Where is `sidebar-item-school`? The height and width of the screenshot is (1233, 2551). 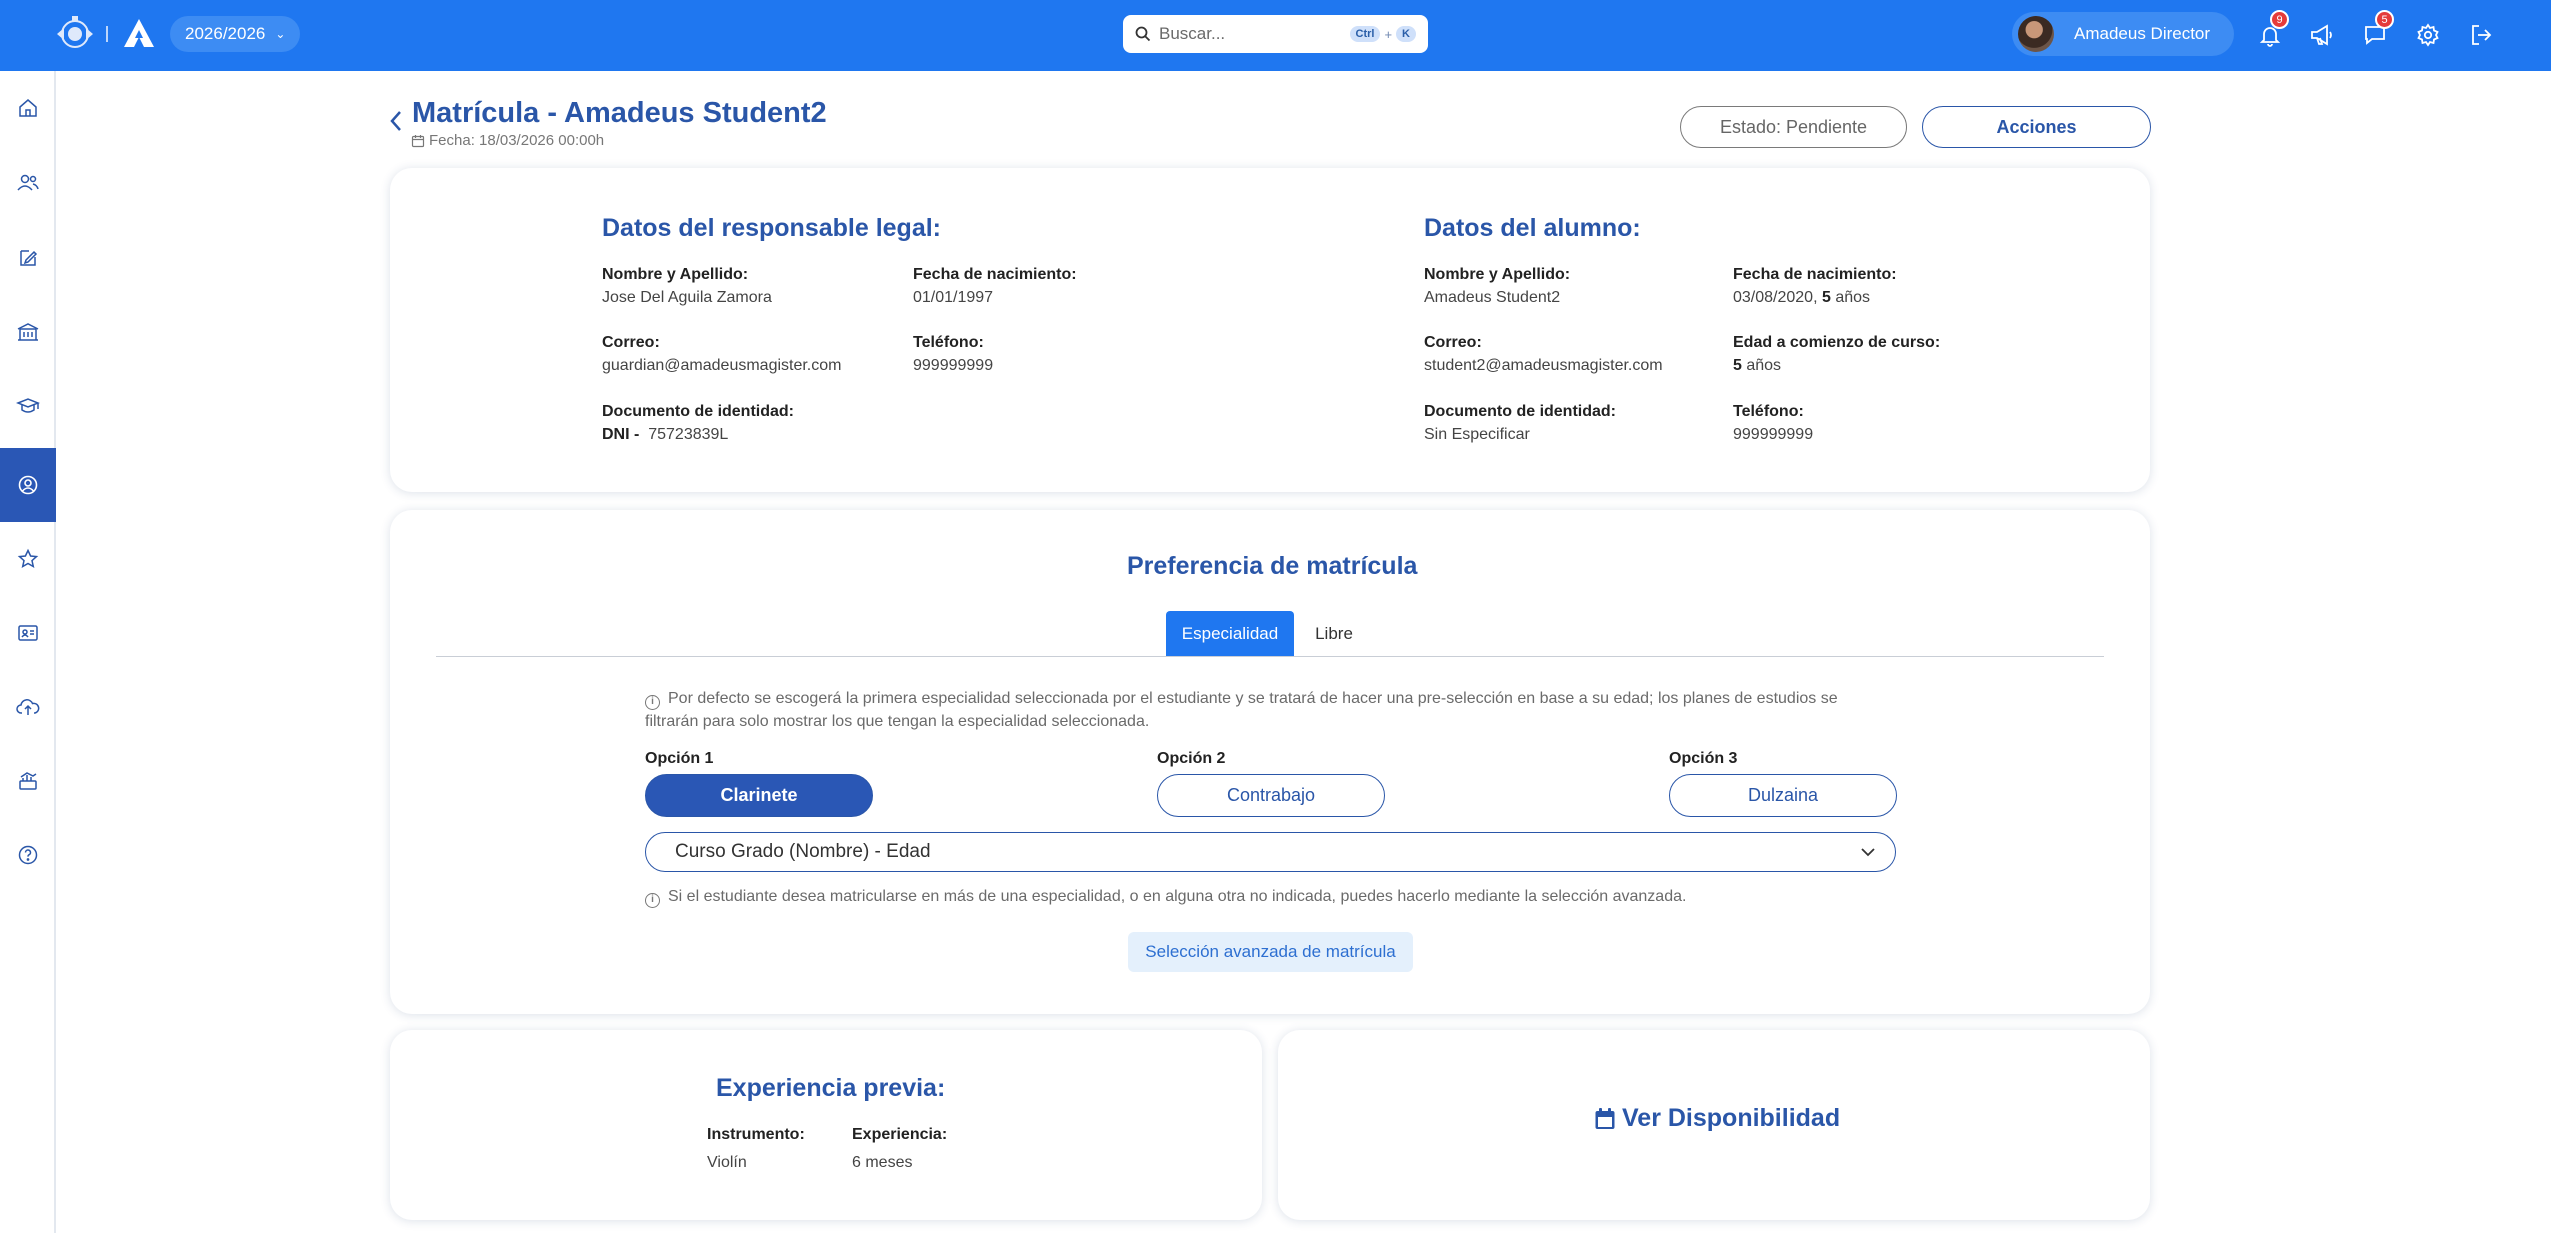
sidebar-item-school is located at coordinates (28, 332).